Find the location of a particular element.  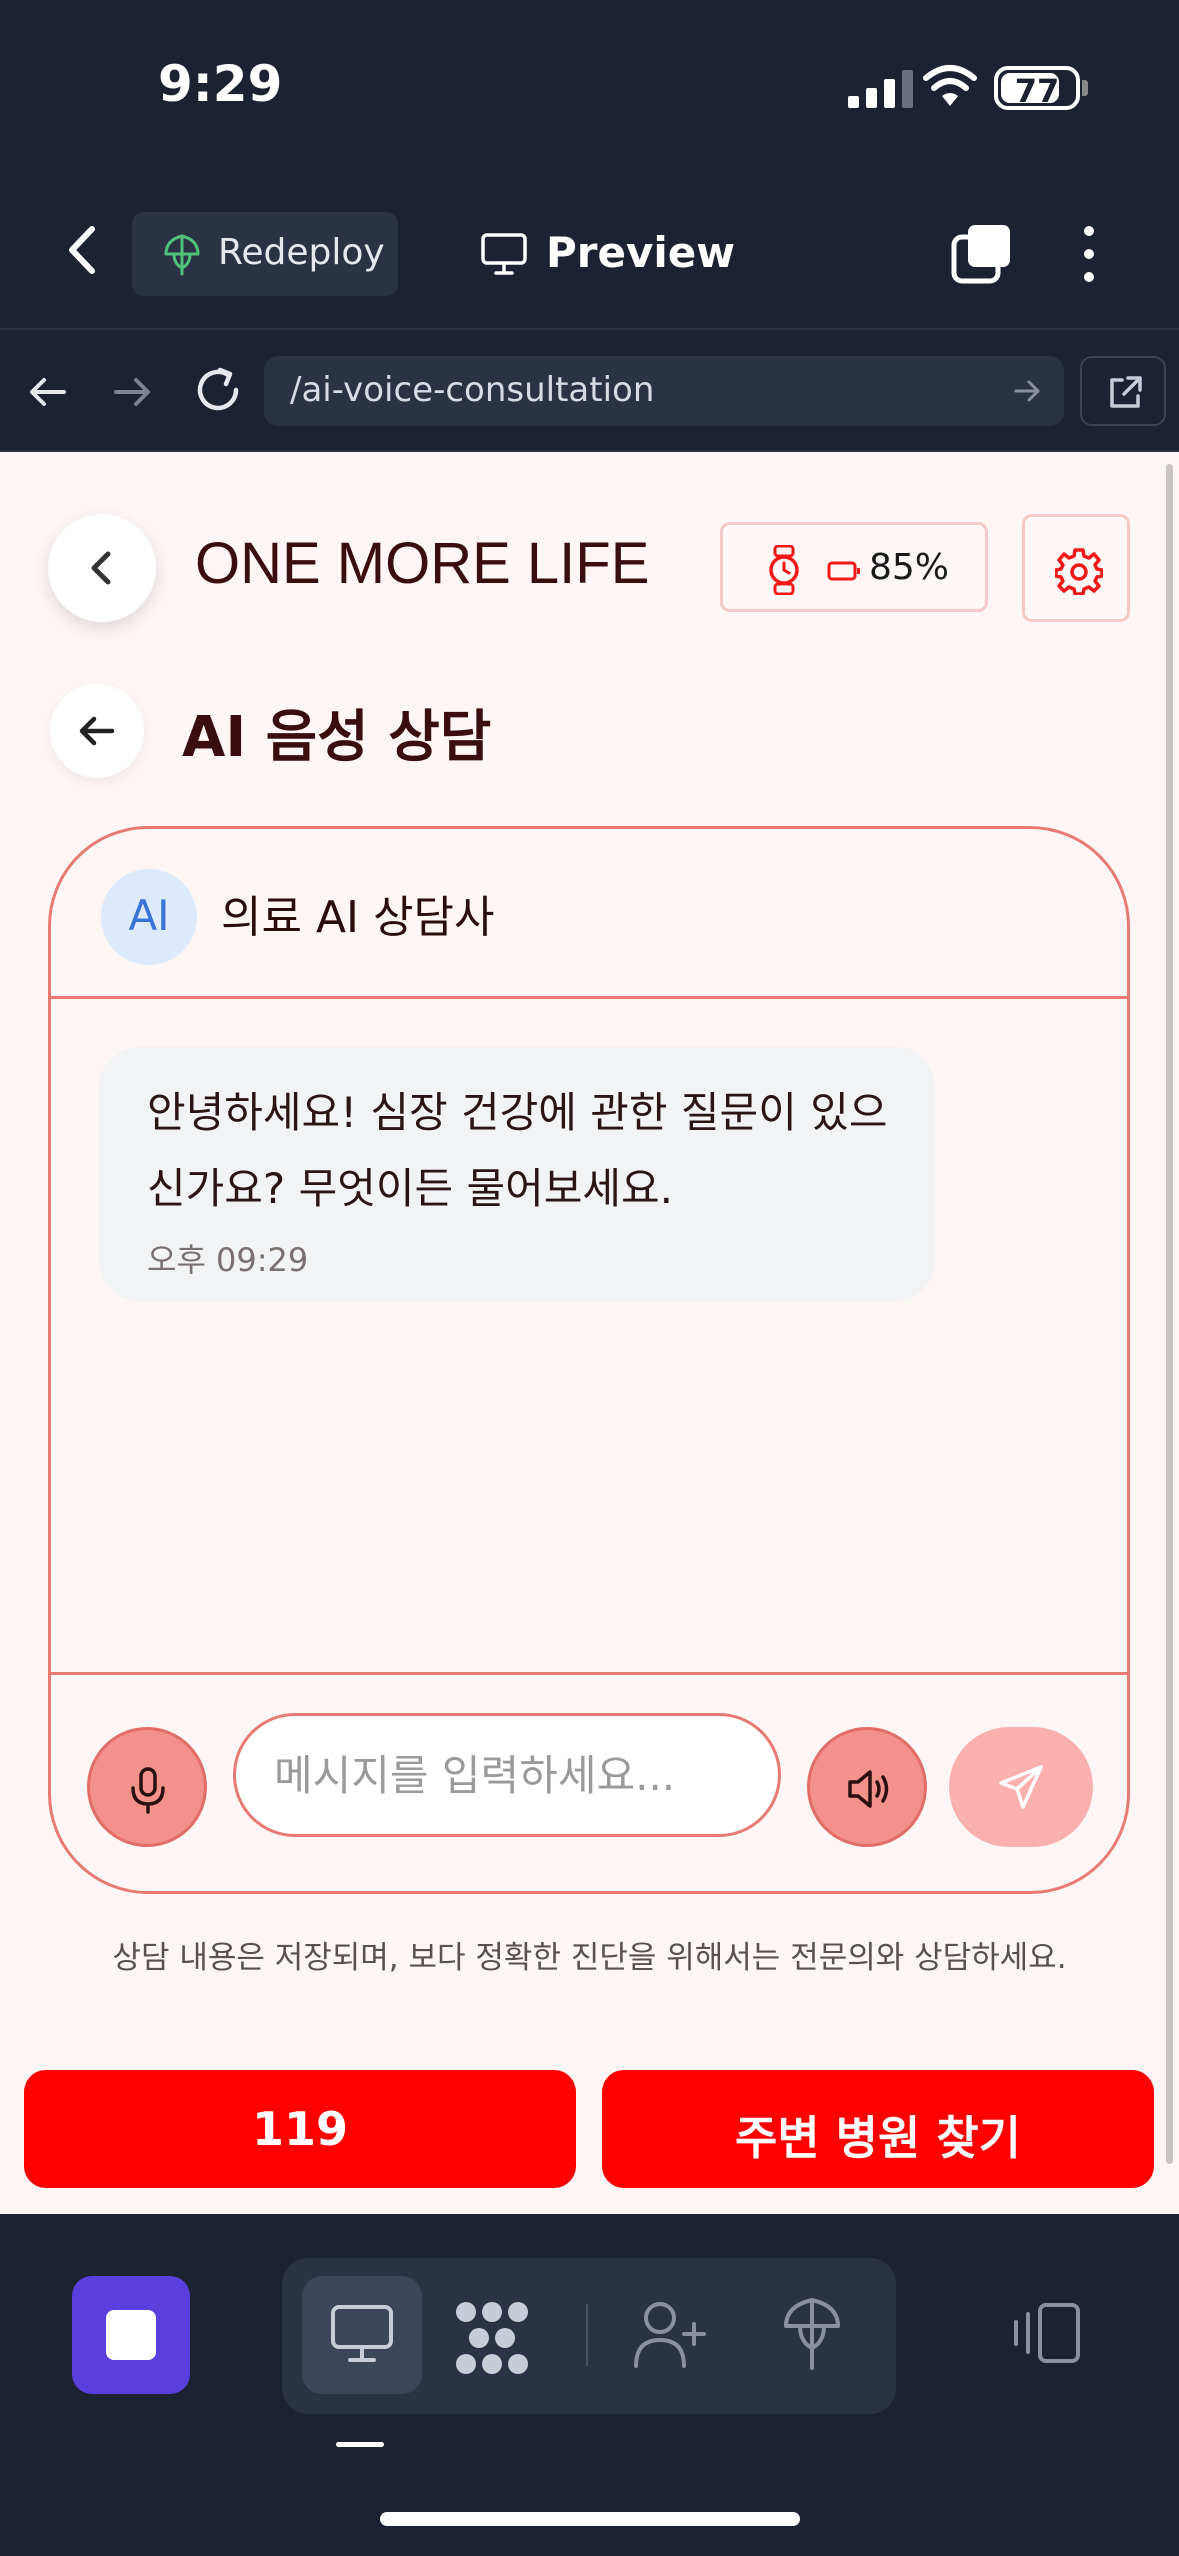

apps-icon is located at coordinates (492, 2338).